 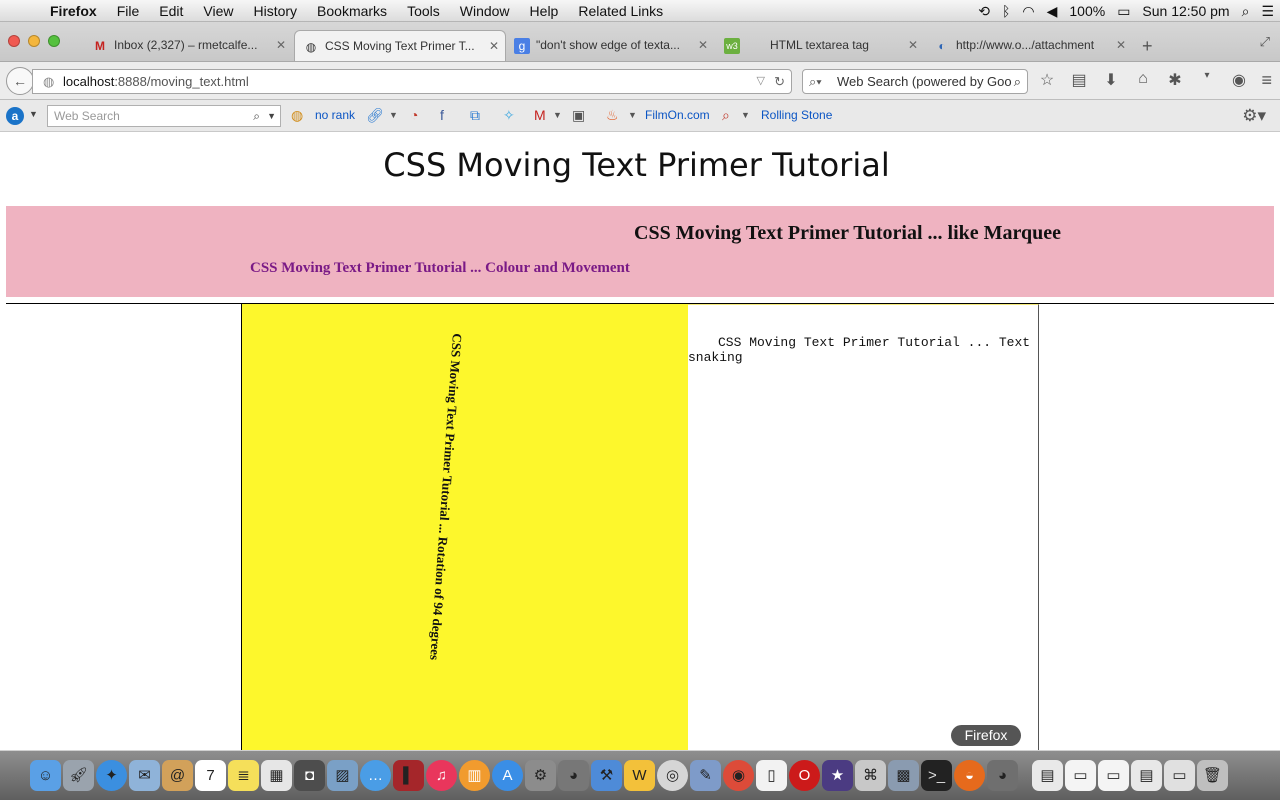 I want to click on gimp-dock-icon: ◕, so click(x=1002, y=775).